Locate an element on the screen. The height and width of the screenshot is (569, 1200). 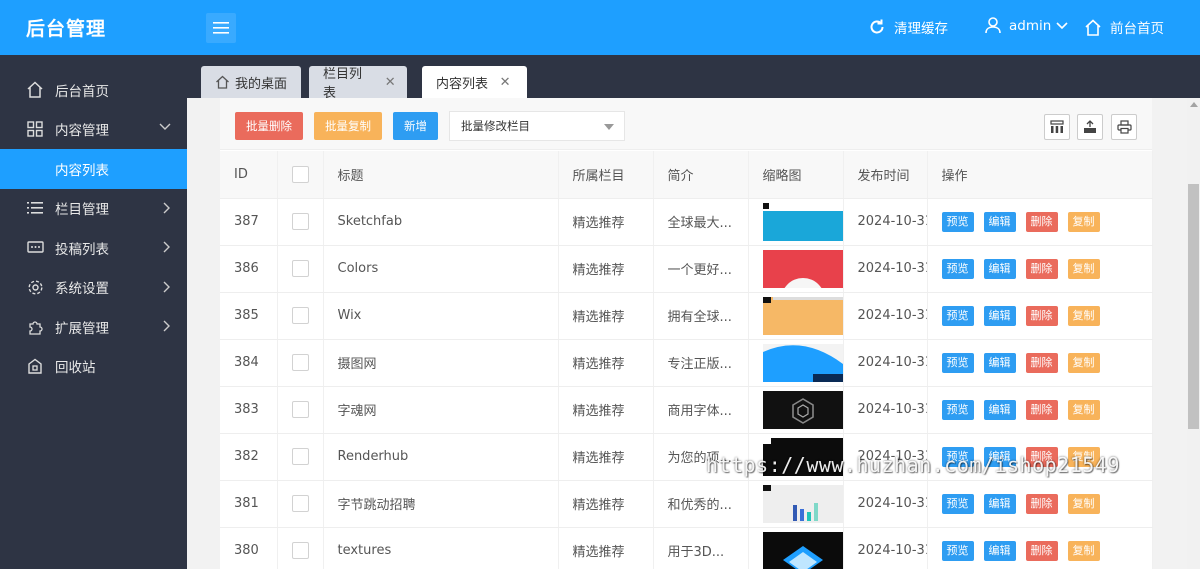
column-header-id: ID is located at coordinates (249, 175).